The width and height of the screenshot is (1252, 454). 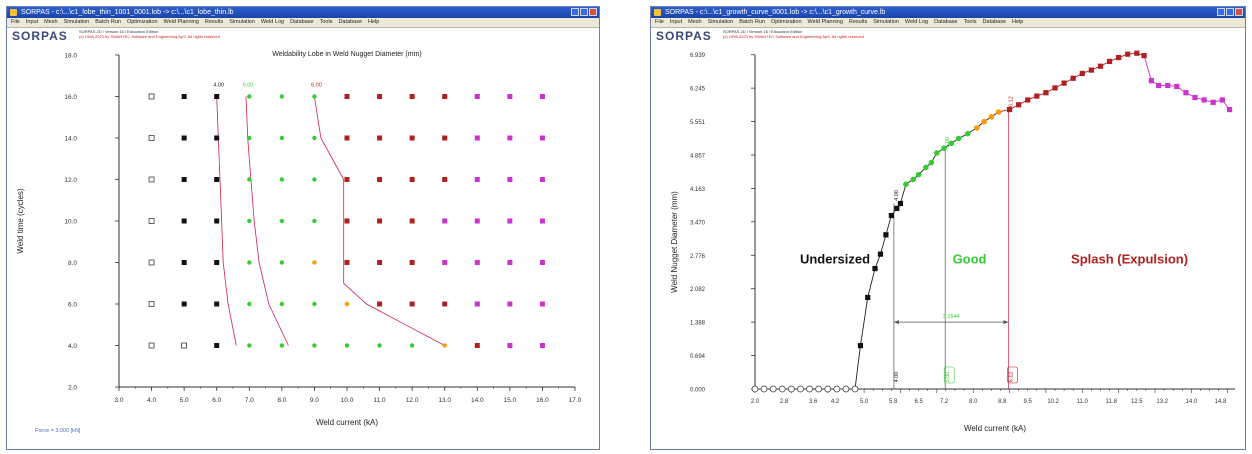 What do you see at coordinates (1002, 402) in the screenshot?
I see `x-tick-label: 8.8` at bounding box center [1002, 402].